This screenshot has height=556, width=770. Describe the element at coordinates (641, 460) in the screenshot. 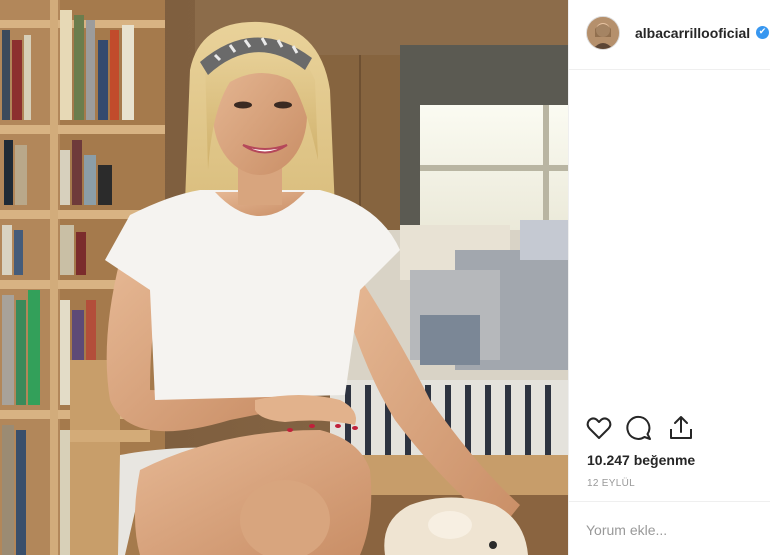

I see `likes-count: 10.247 beğenme` at that location.